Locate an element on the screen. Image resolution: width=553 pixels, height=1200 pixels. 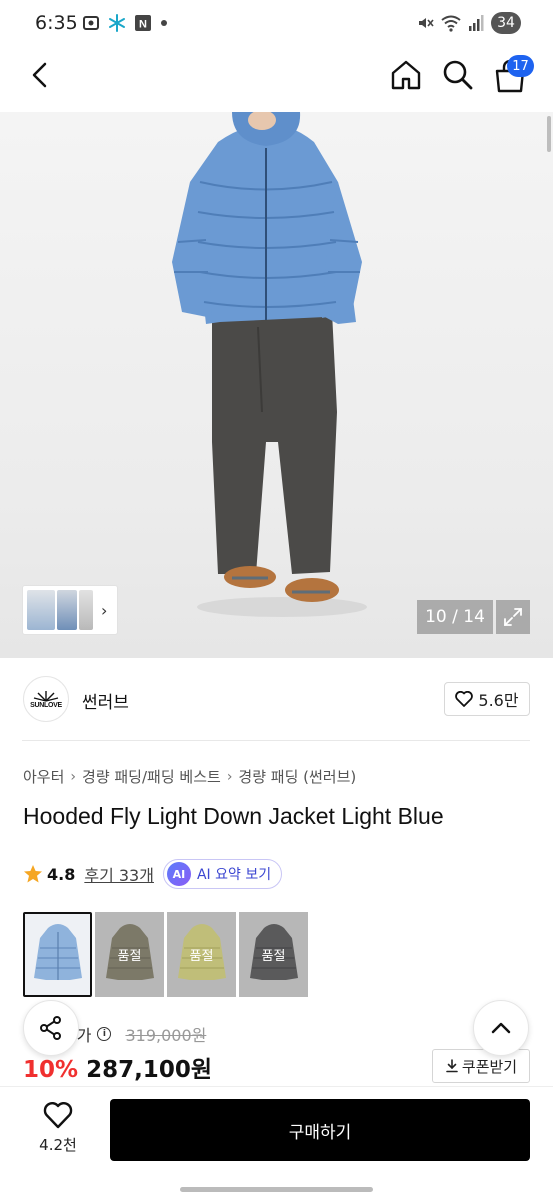
rating-row: 4.8 후기 33개 AI AI 요약 보기 is located at coordinates (153, 874).